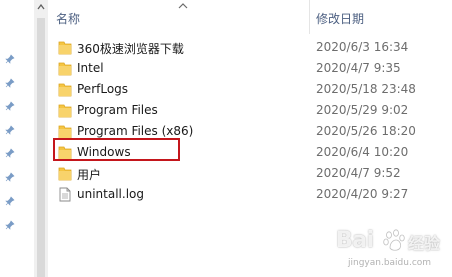 Image resolution: width=452 pixels, height=277 pixels. Describe the element at coordinates (250, 48) in the screenshot. I see `file-row: 360极速浏览器下载 2020/6/3 16:34` at that location.